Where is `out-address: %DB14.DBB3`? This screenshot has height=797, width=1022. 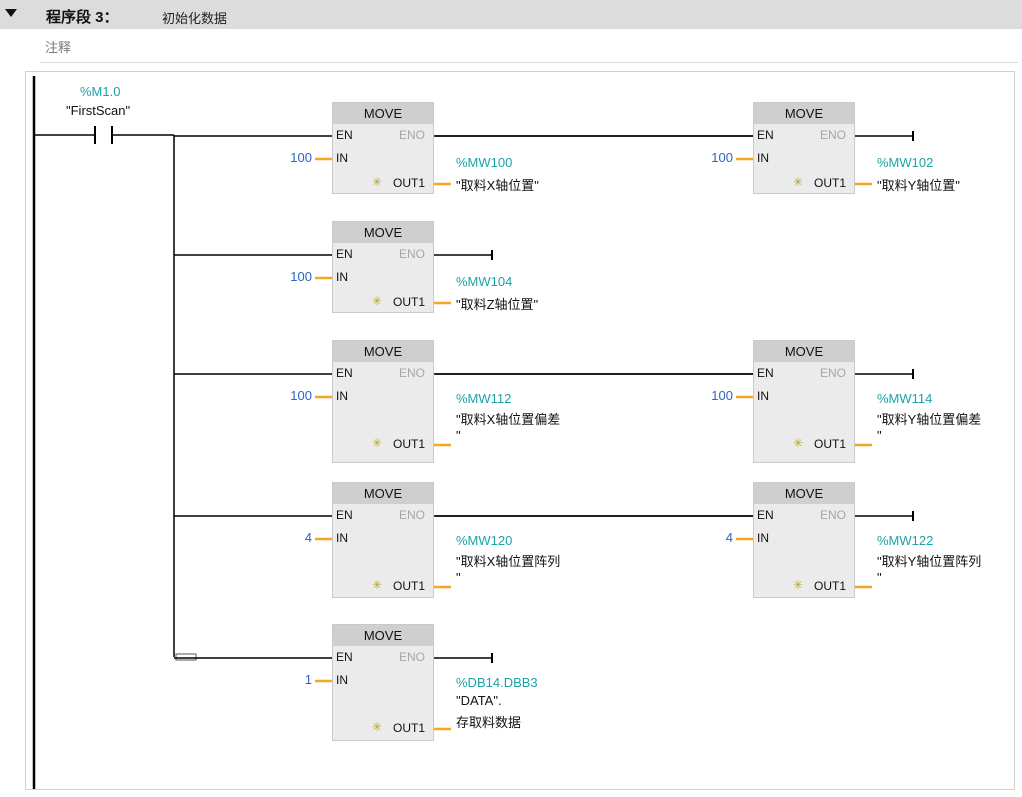
out-address: %DB14.DBB3 is located at coordinates (497, 682).